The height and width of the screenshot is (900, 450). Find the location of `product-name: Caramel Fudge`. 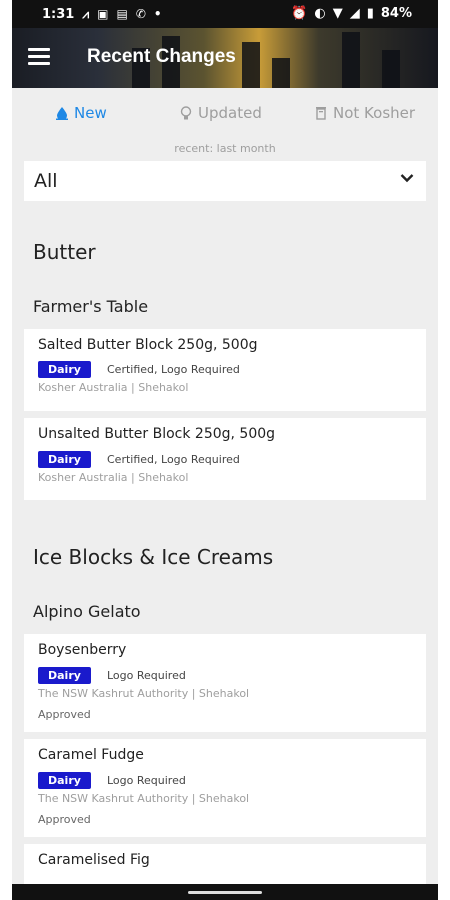

product-name: Caramel Fudge is located at coordinates (91, 755).